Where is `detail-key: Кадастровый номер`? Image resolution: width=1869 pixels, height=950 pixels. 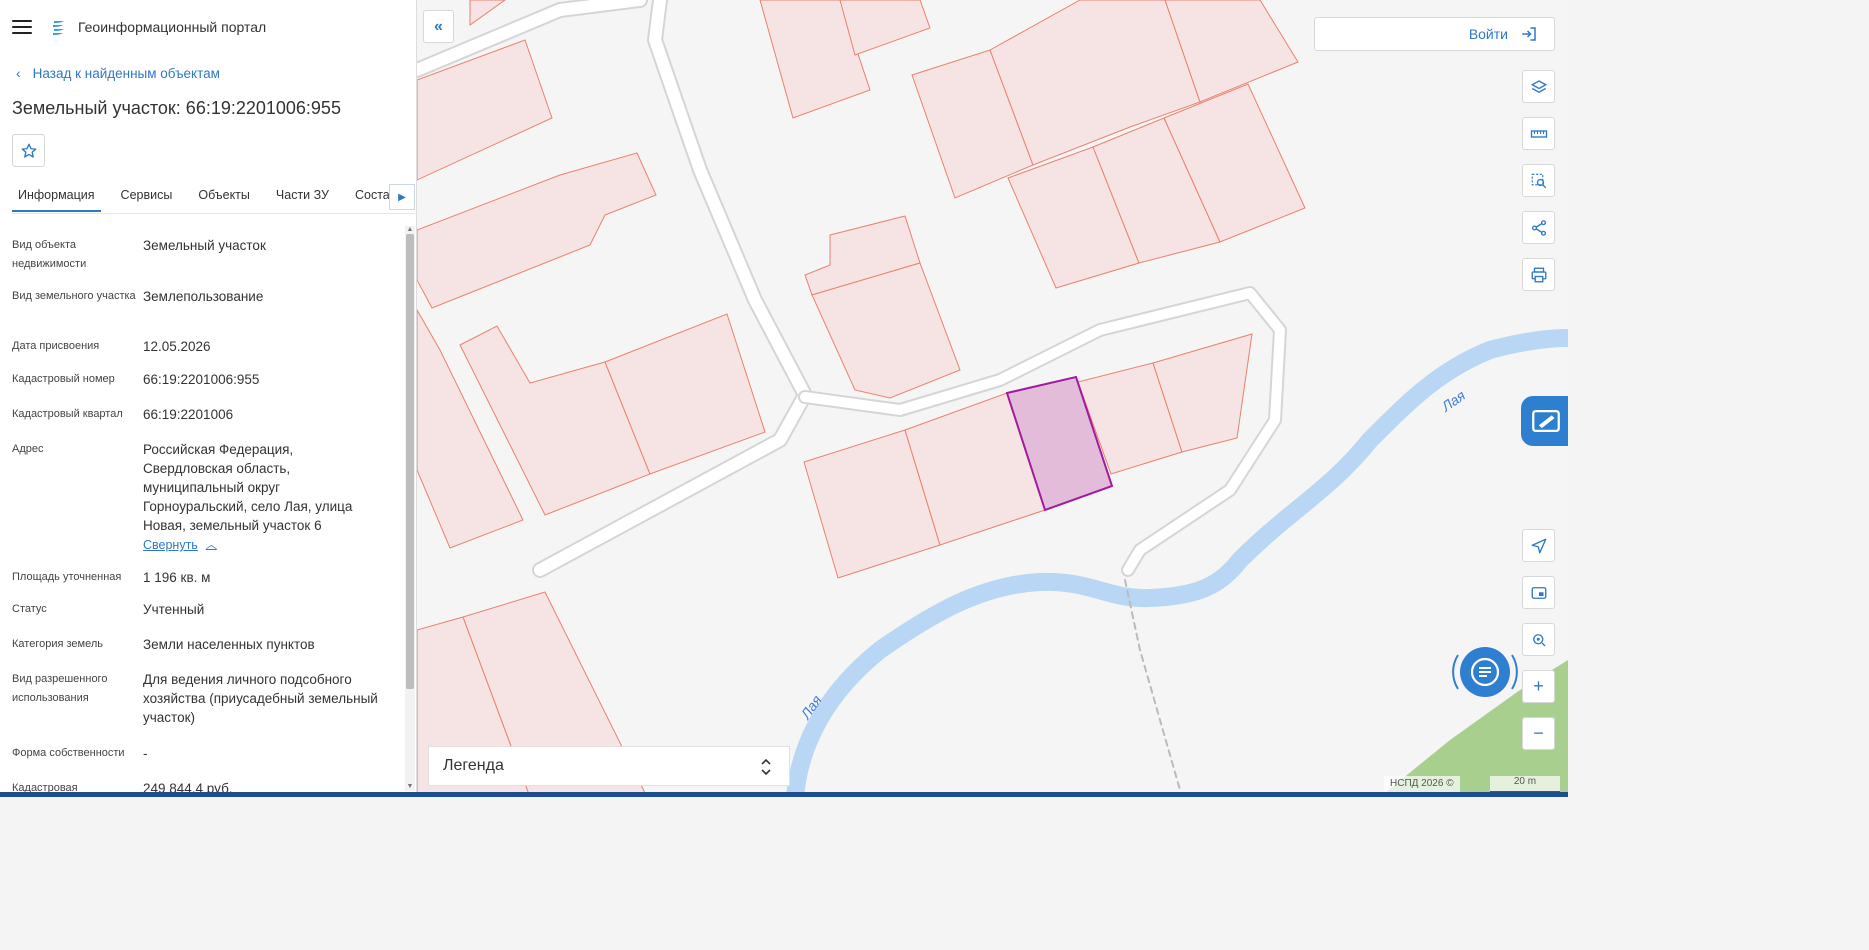 detail-key: Кадастровый номер is located at coordinates (63, 379).